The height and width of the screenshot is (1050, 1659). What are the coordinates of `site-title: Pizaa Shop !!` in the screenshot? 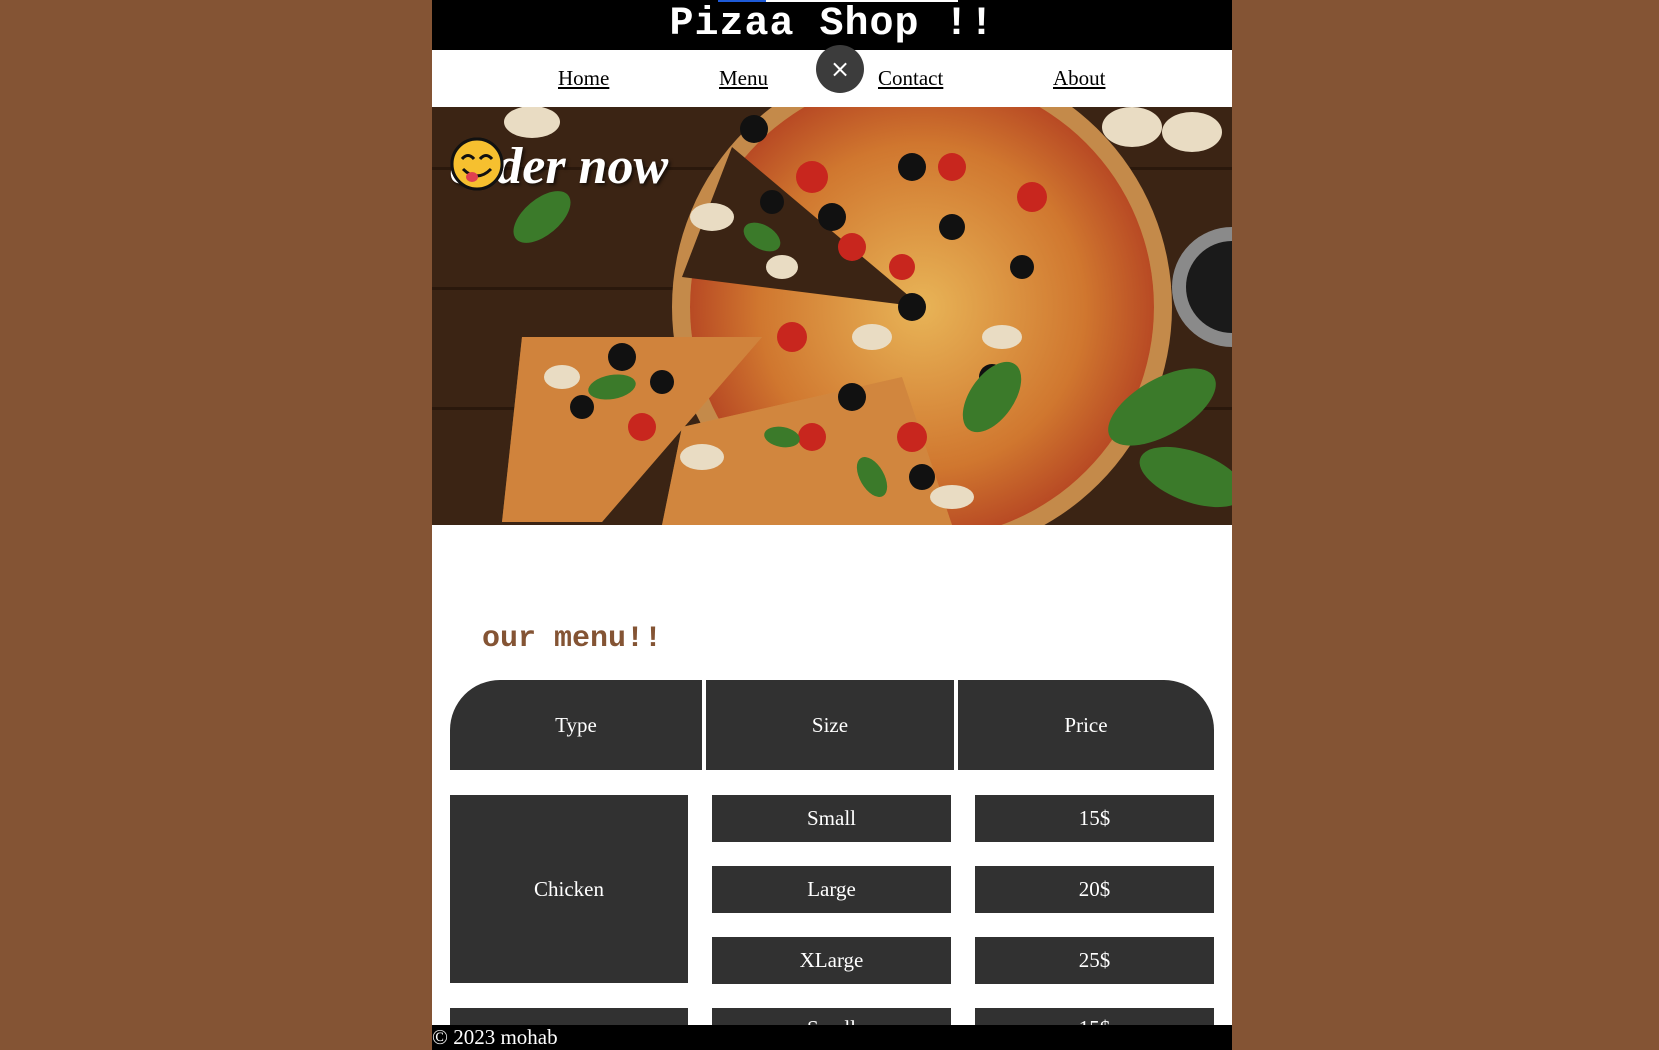 It's located at (832, 24).